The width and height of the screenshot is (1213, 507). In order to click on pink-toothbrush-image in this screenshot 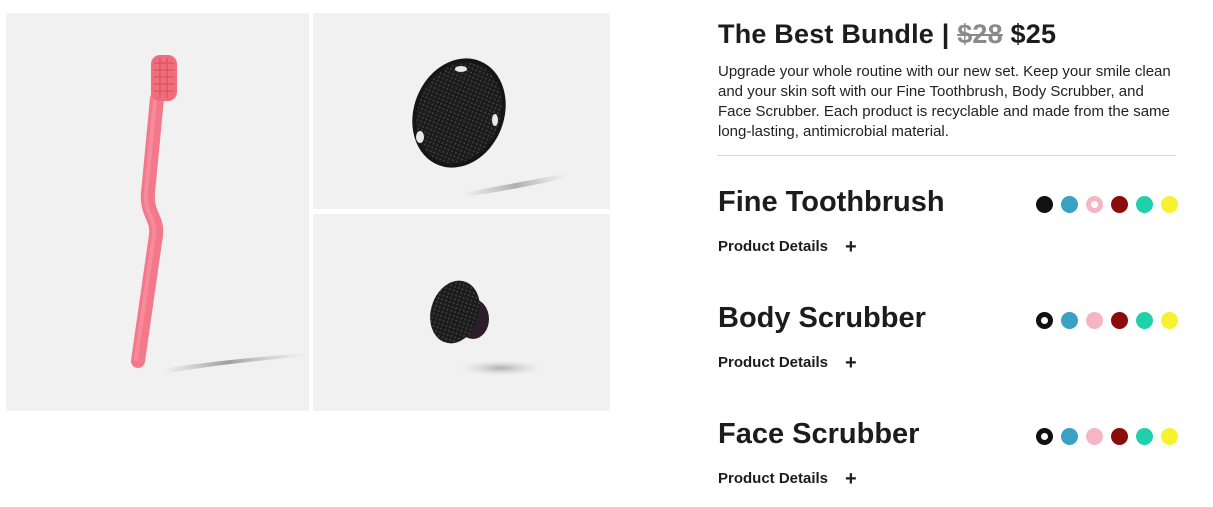, I will do `click(219, 214)`.